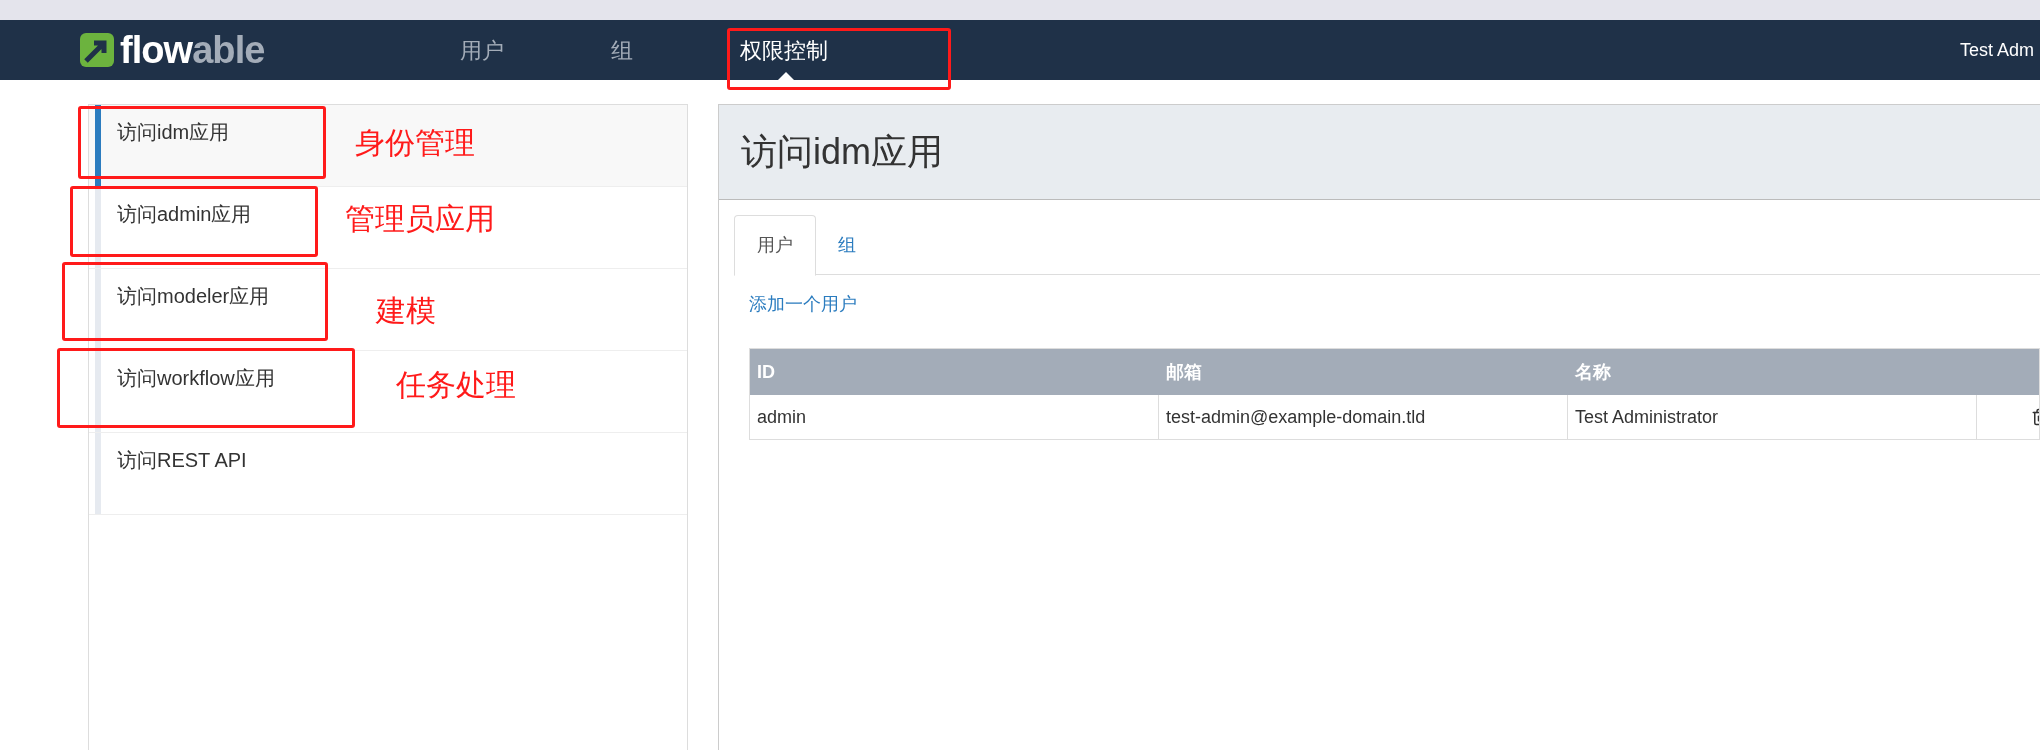 The image size is (2040, 750). I want to click on logo-text: flowable, so click(192, 50).